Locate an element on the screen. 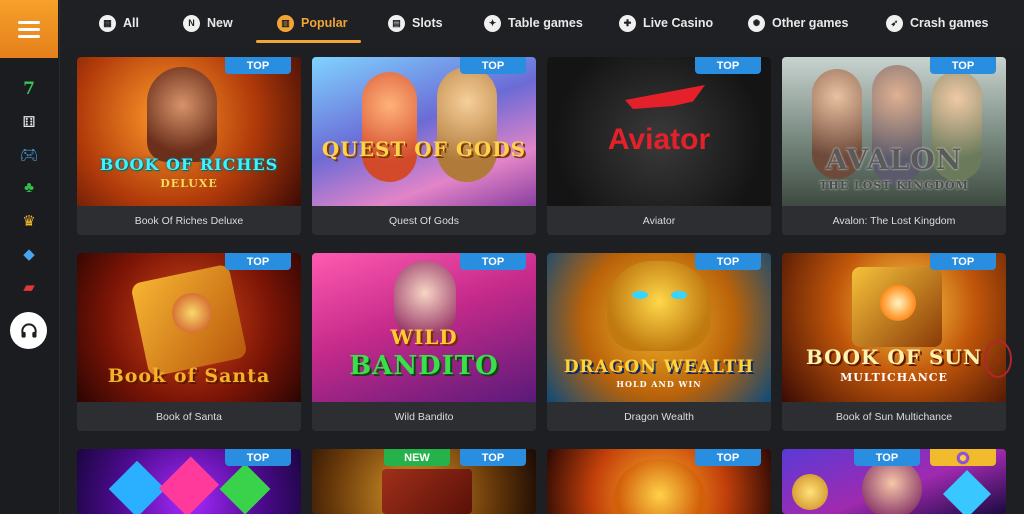  game-art-title: QUEST OF GODS is located at coordinates (424, 149).